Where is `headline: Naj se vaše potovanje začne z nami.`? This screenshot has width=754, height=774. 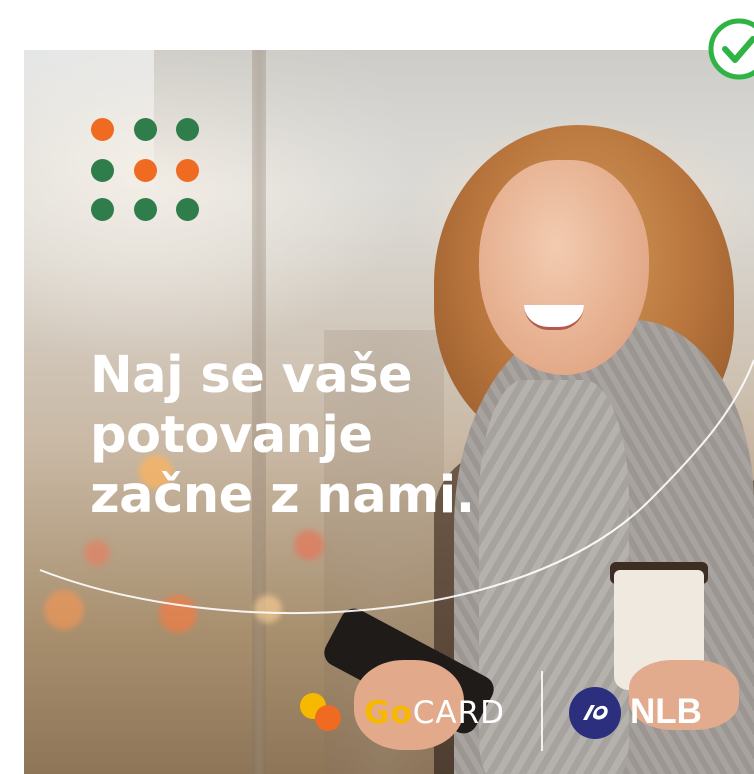
headline: Naj se vaše potovanje začne z nami. is located at coordinates (325, 436).